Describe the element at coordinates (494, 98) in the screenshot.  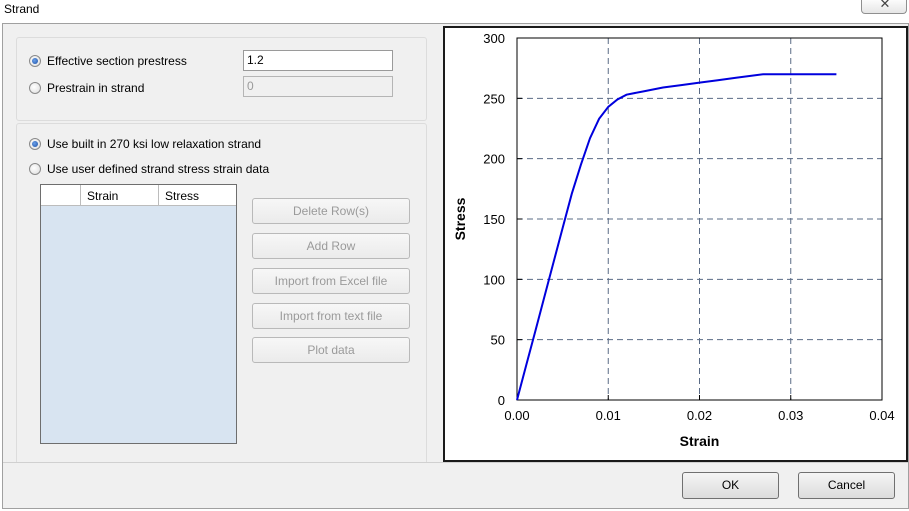
I see `y-tick-label: 250` at that location.